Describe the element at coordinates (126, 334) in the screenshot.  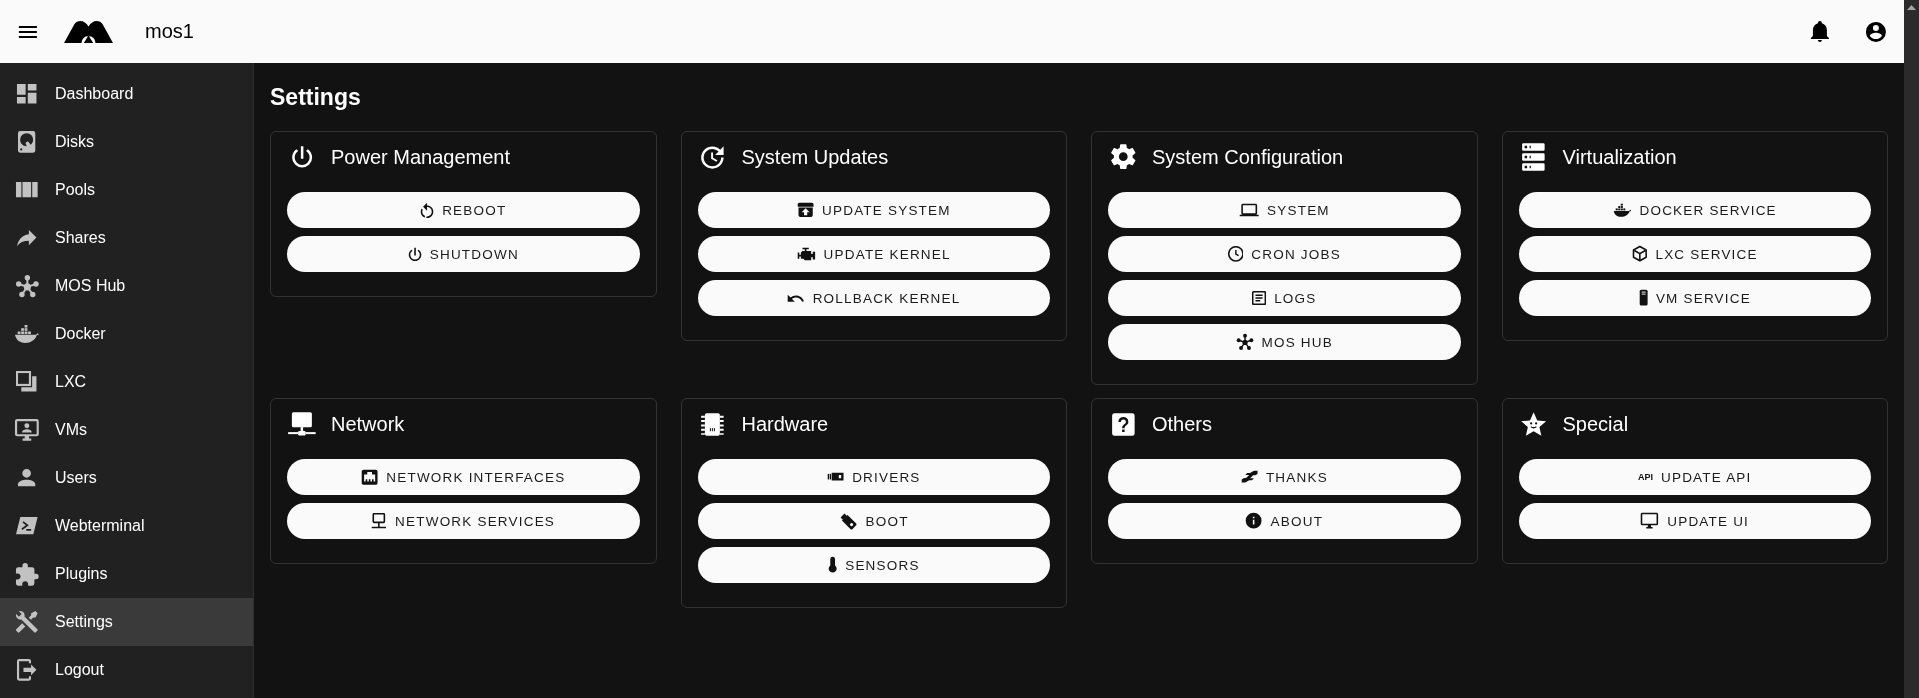
I see `sidebar-item: Docker` at that location.